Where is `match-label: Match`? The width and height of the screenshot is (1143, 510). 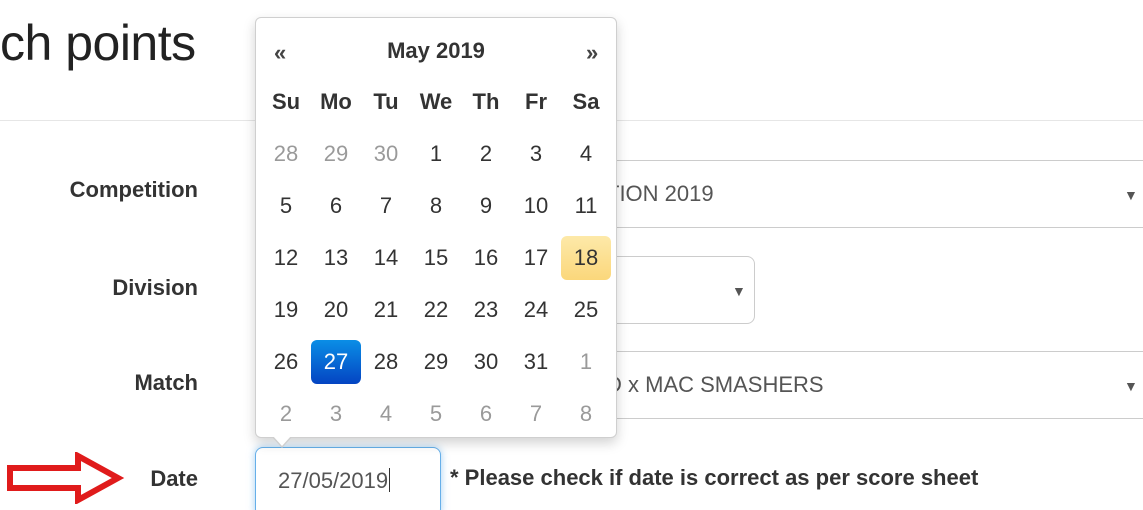 match-label: Match is located at coordinates (166, 382).